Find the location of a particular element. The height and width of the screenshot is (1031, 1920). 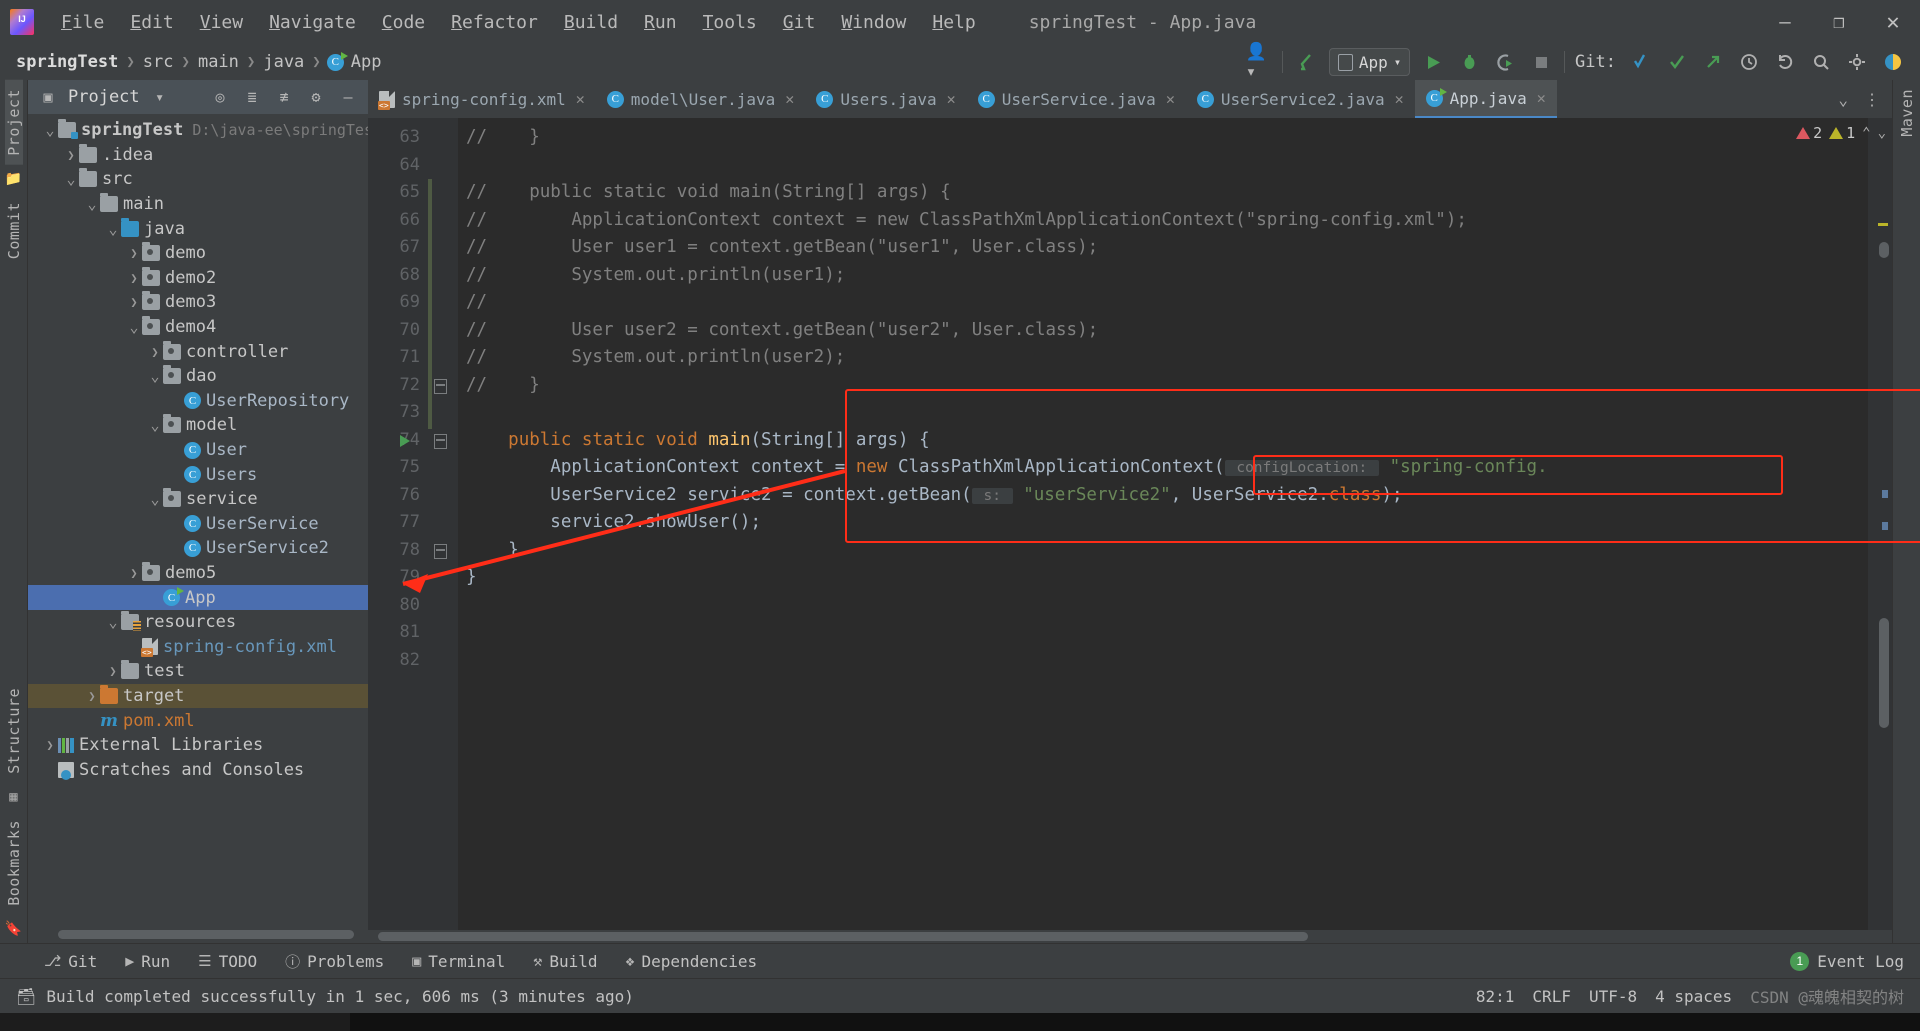

run-with-coverage-icon is located at coordinates (1505, 62).